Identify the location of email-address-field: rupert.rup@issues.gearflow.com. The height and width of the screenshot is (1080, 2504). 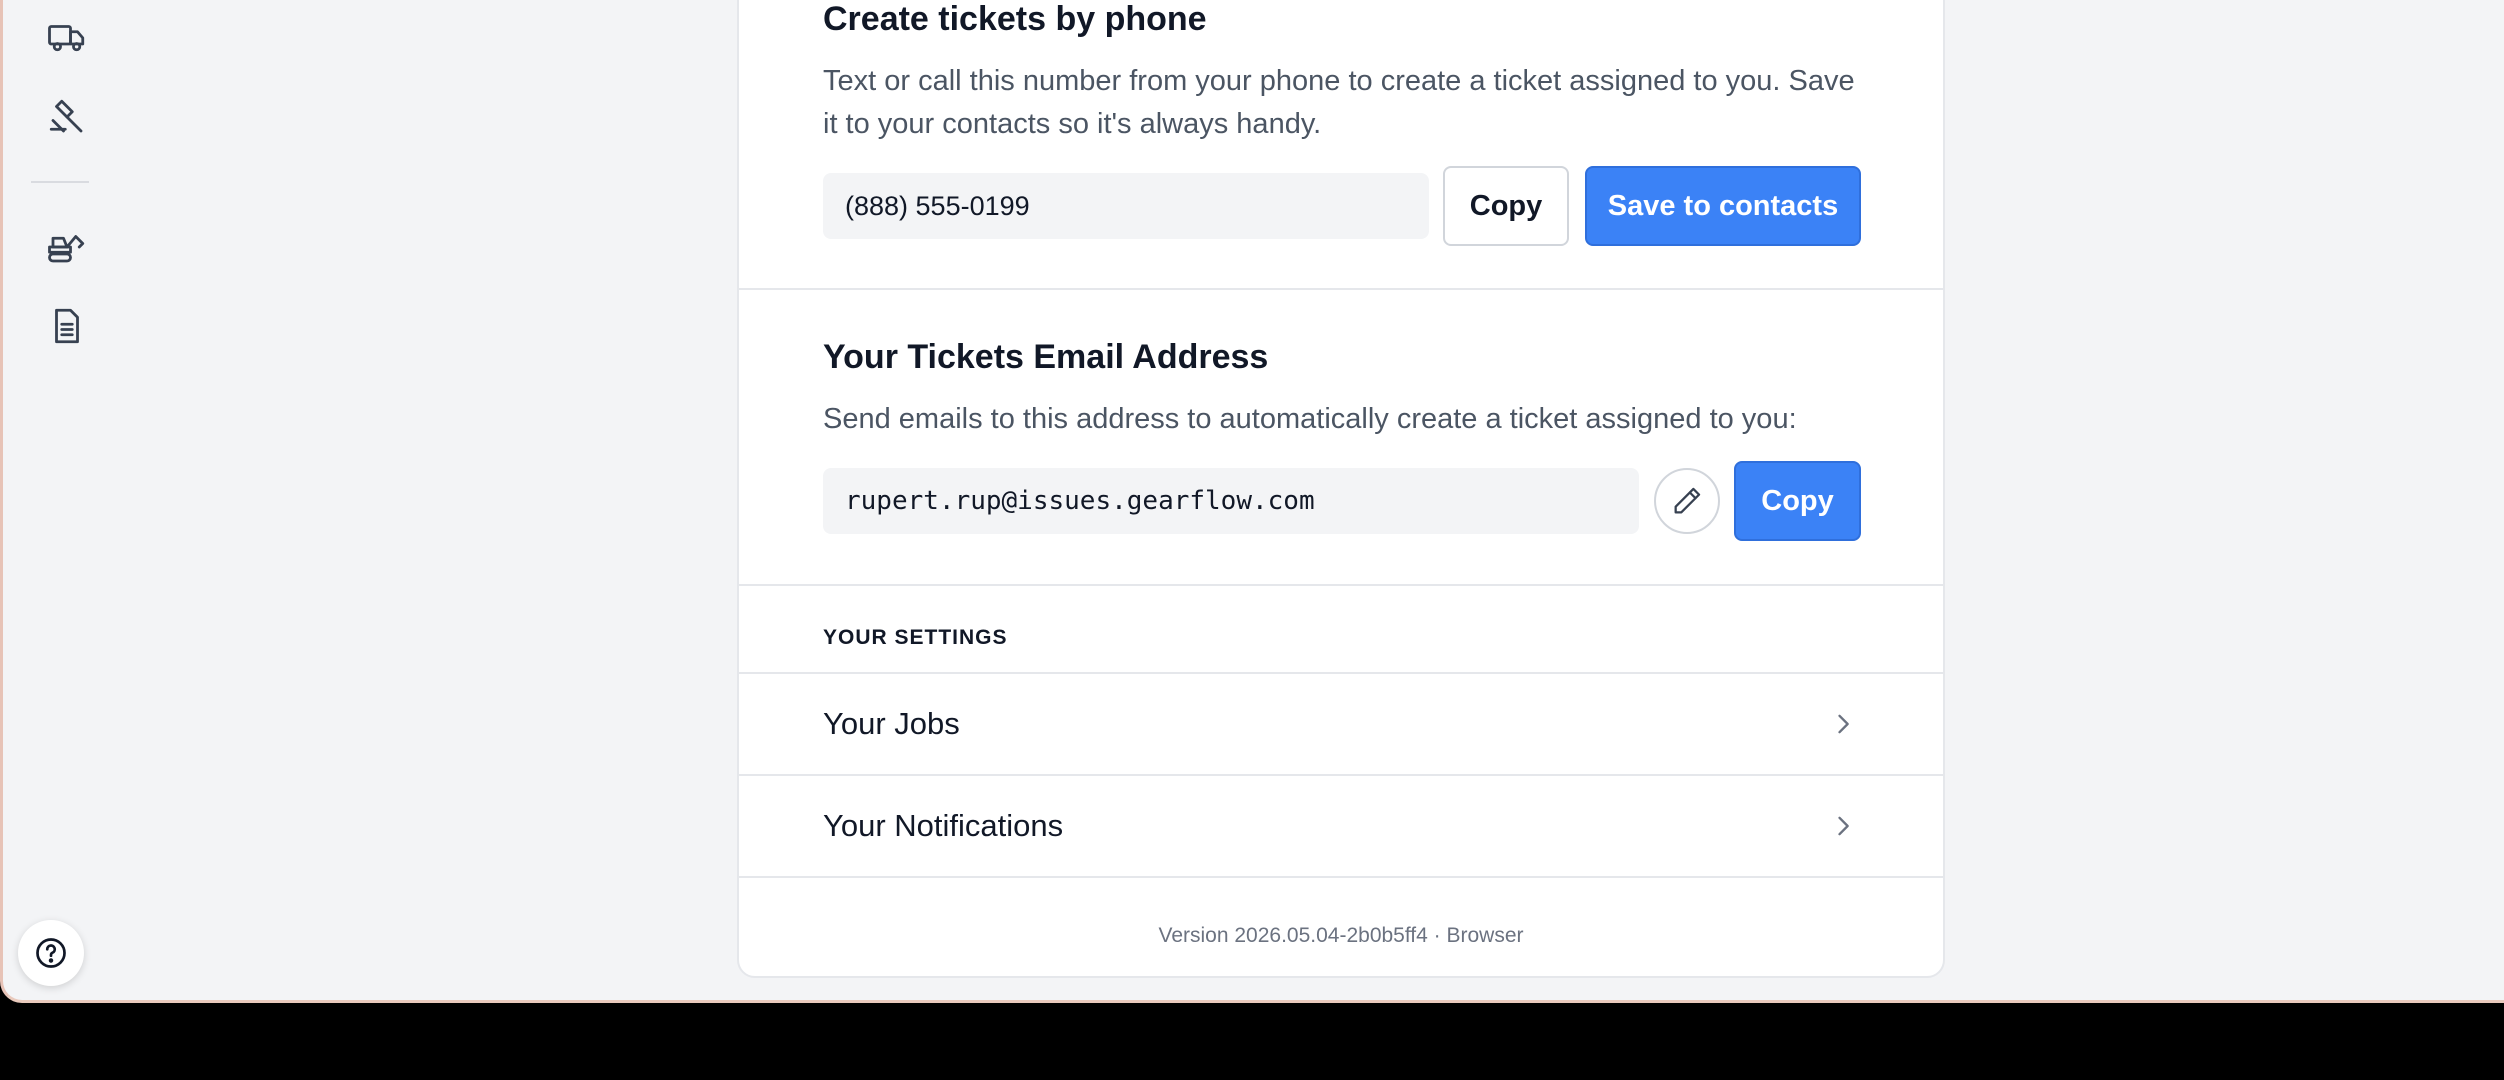
(1231, 501).